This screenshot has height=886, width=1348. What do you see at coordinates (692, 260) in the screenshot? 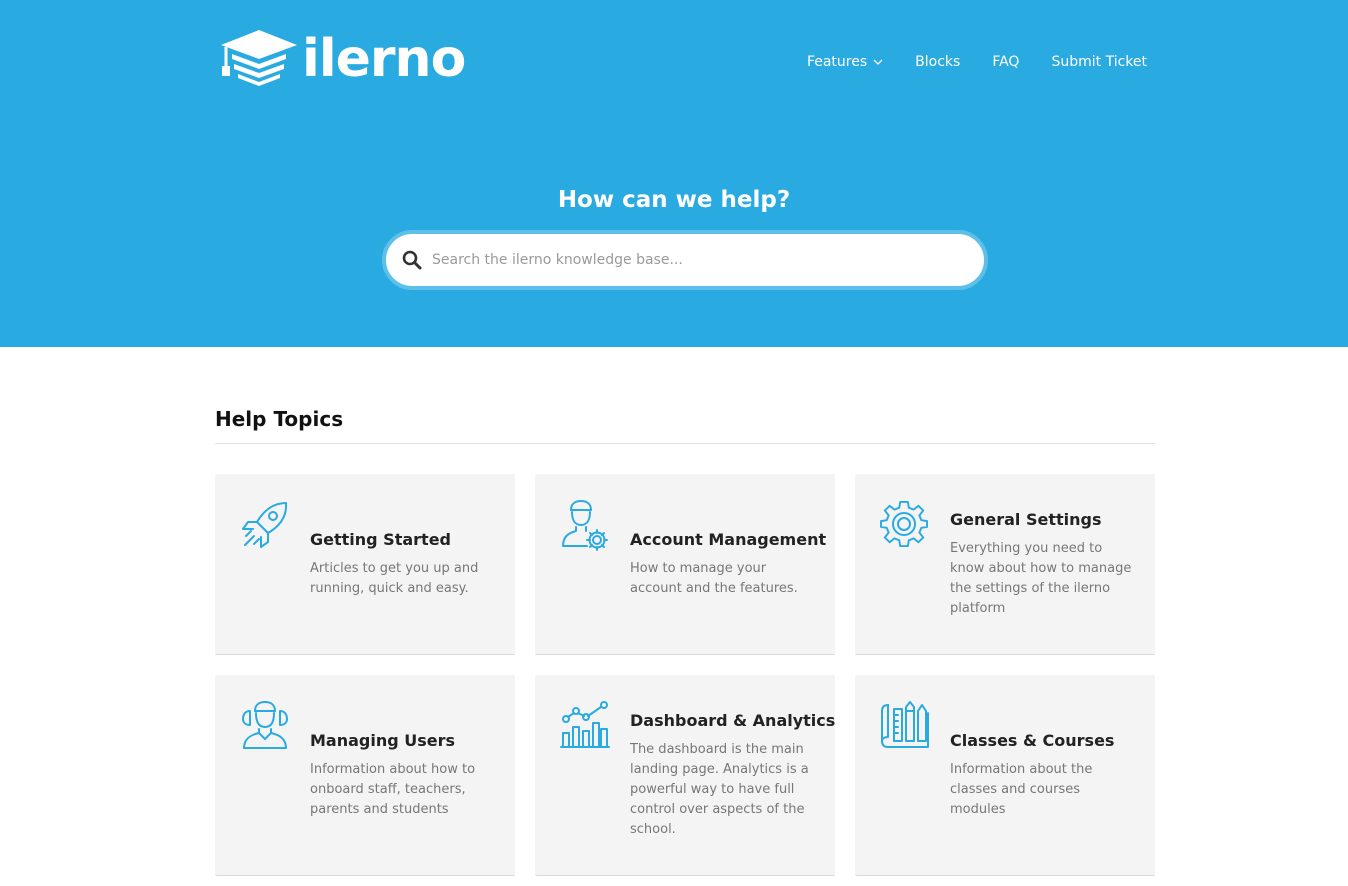
I see `search-input` at bounding box center [692, 260].